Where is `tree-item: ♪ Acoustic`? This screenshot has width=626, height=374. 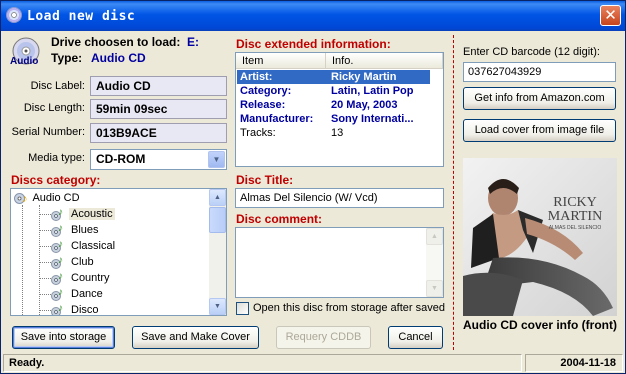
tree-item: ♪ Acoustic is located at coordinates (83, 214).